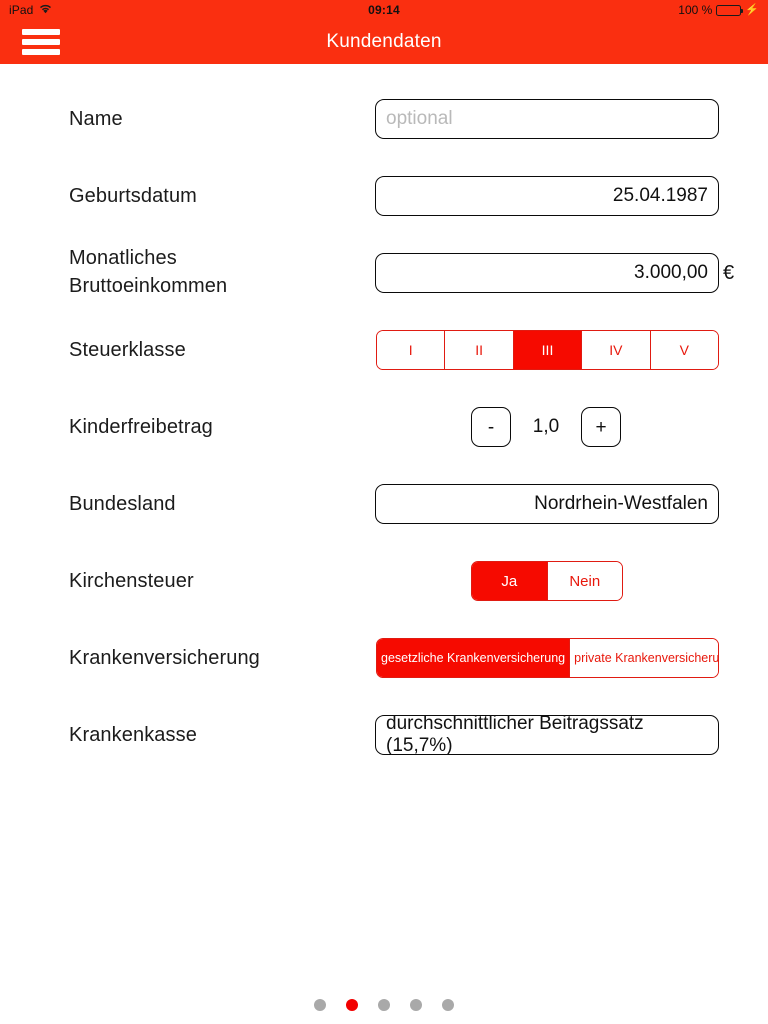  I want to click on child-allowance-decrement-button: -, so click(491, 427).